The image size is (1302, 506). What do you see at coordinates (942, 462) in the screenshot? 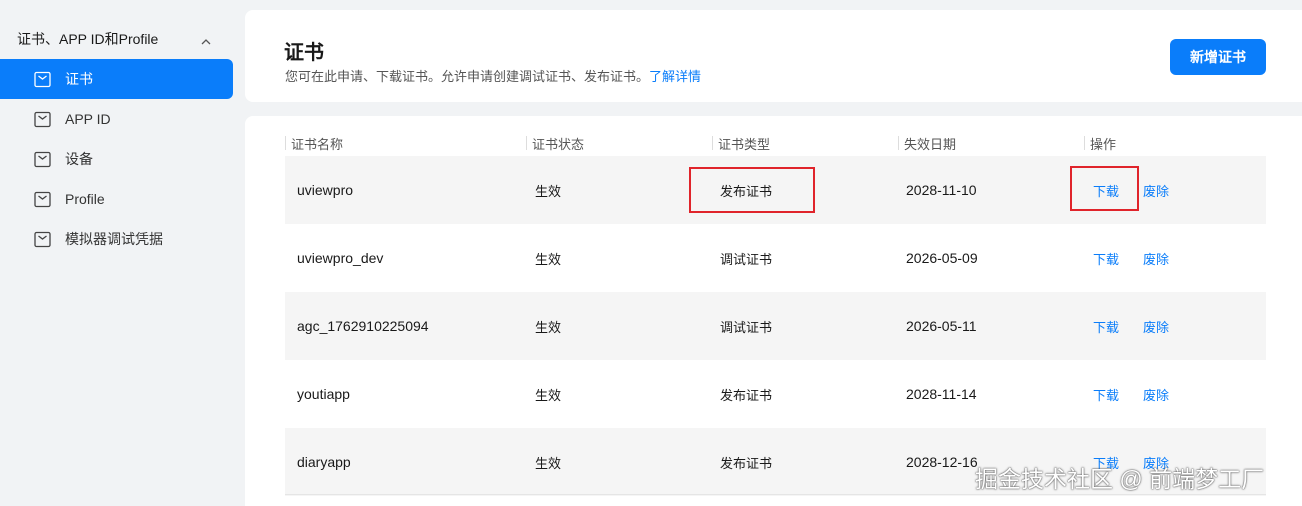
I see `cell-expiry: 2028-12-16` at bounding box center [942, 462].